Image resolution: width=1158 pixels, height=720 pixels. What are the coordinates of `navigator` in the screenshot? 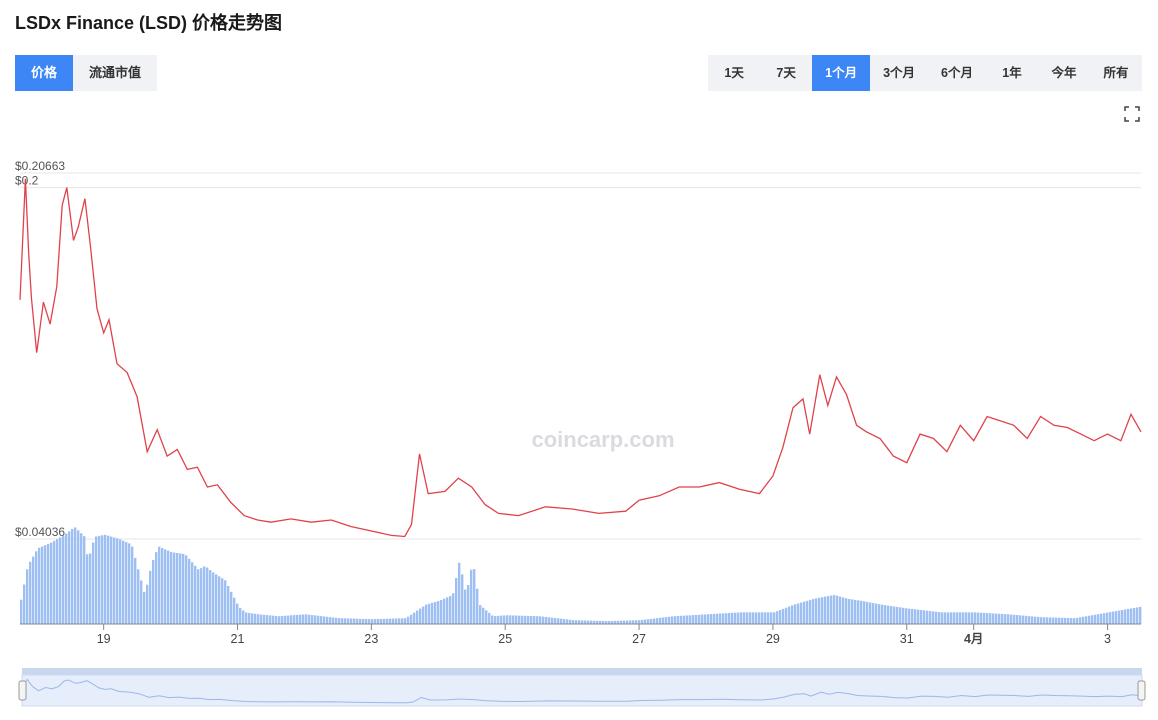 It's located at (582, 687).